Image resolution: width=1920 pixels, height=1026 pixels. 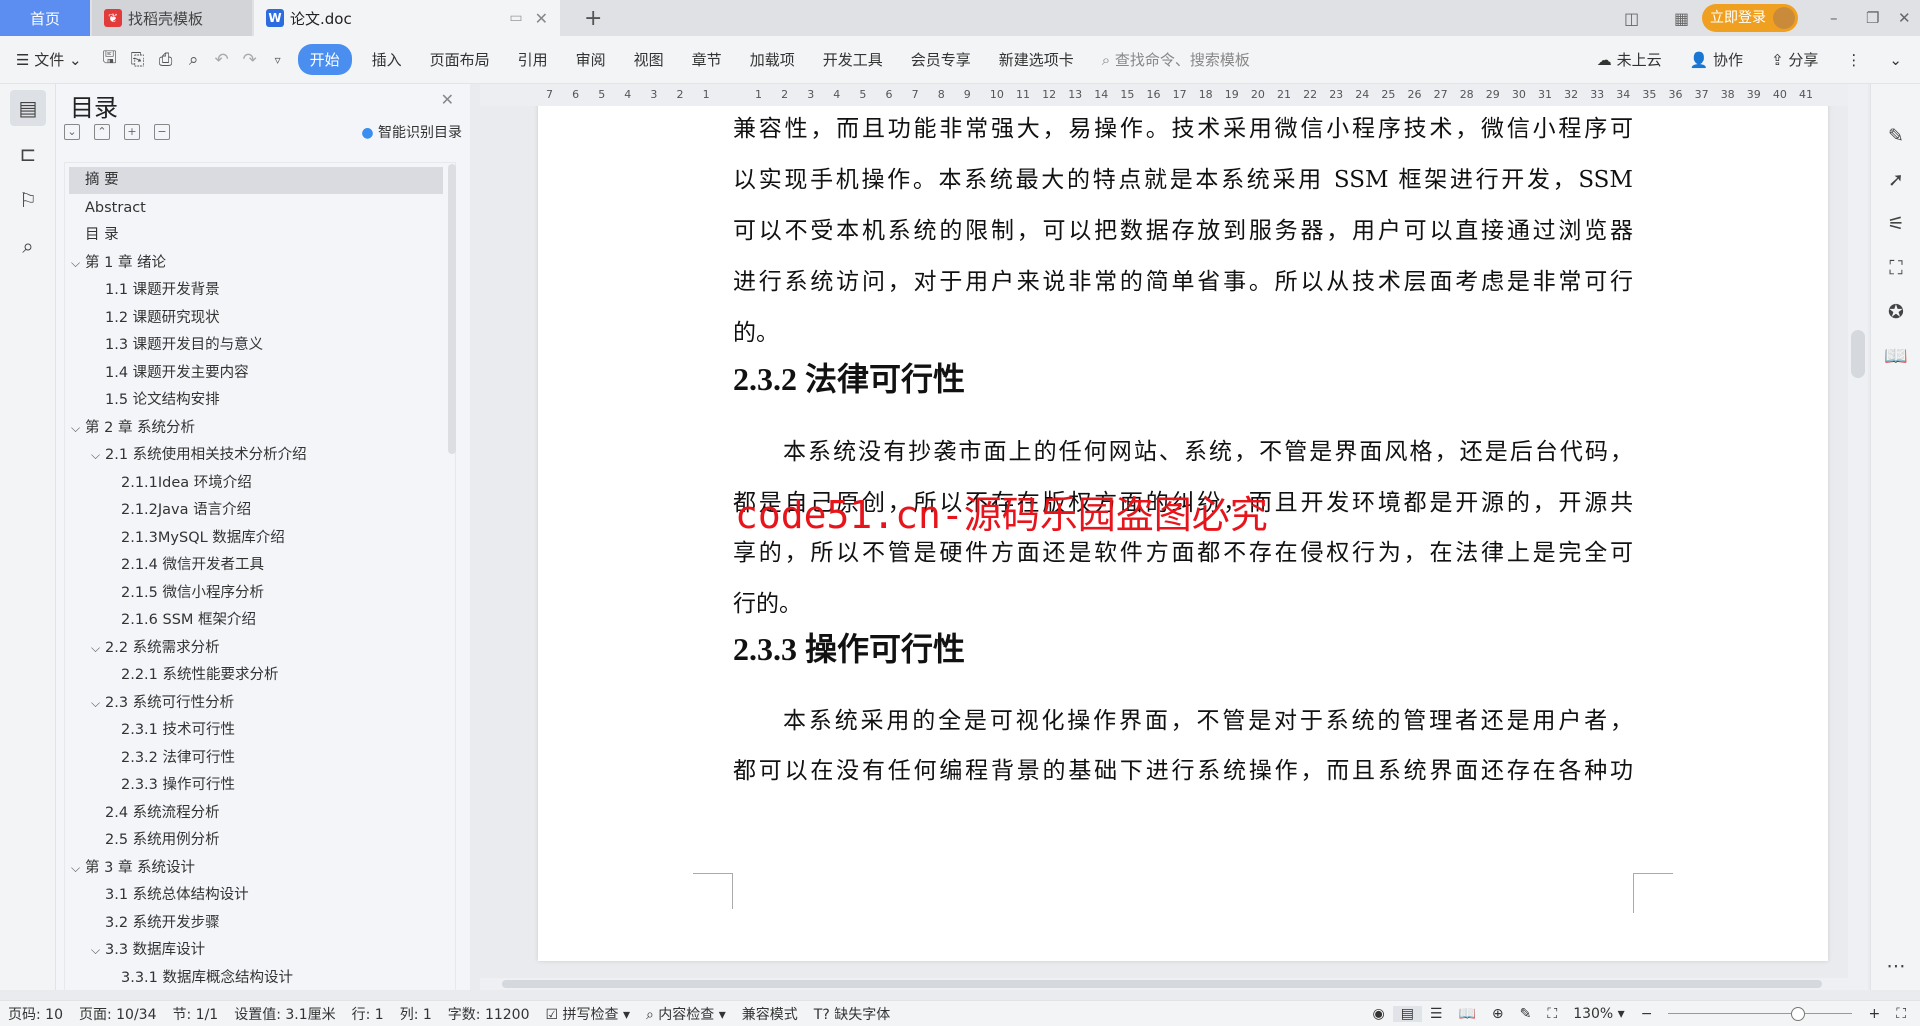 What do you see at coordinates (1903, 18) in the screenshot?
I see `close-window-button: ✕` at bounding box center [1903, 18].